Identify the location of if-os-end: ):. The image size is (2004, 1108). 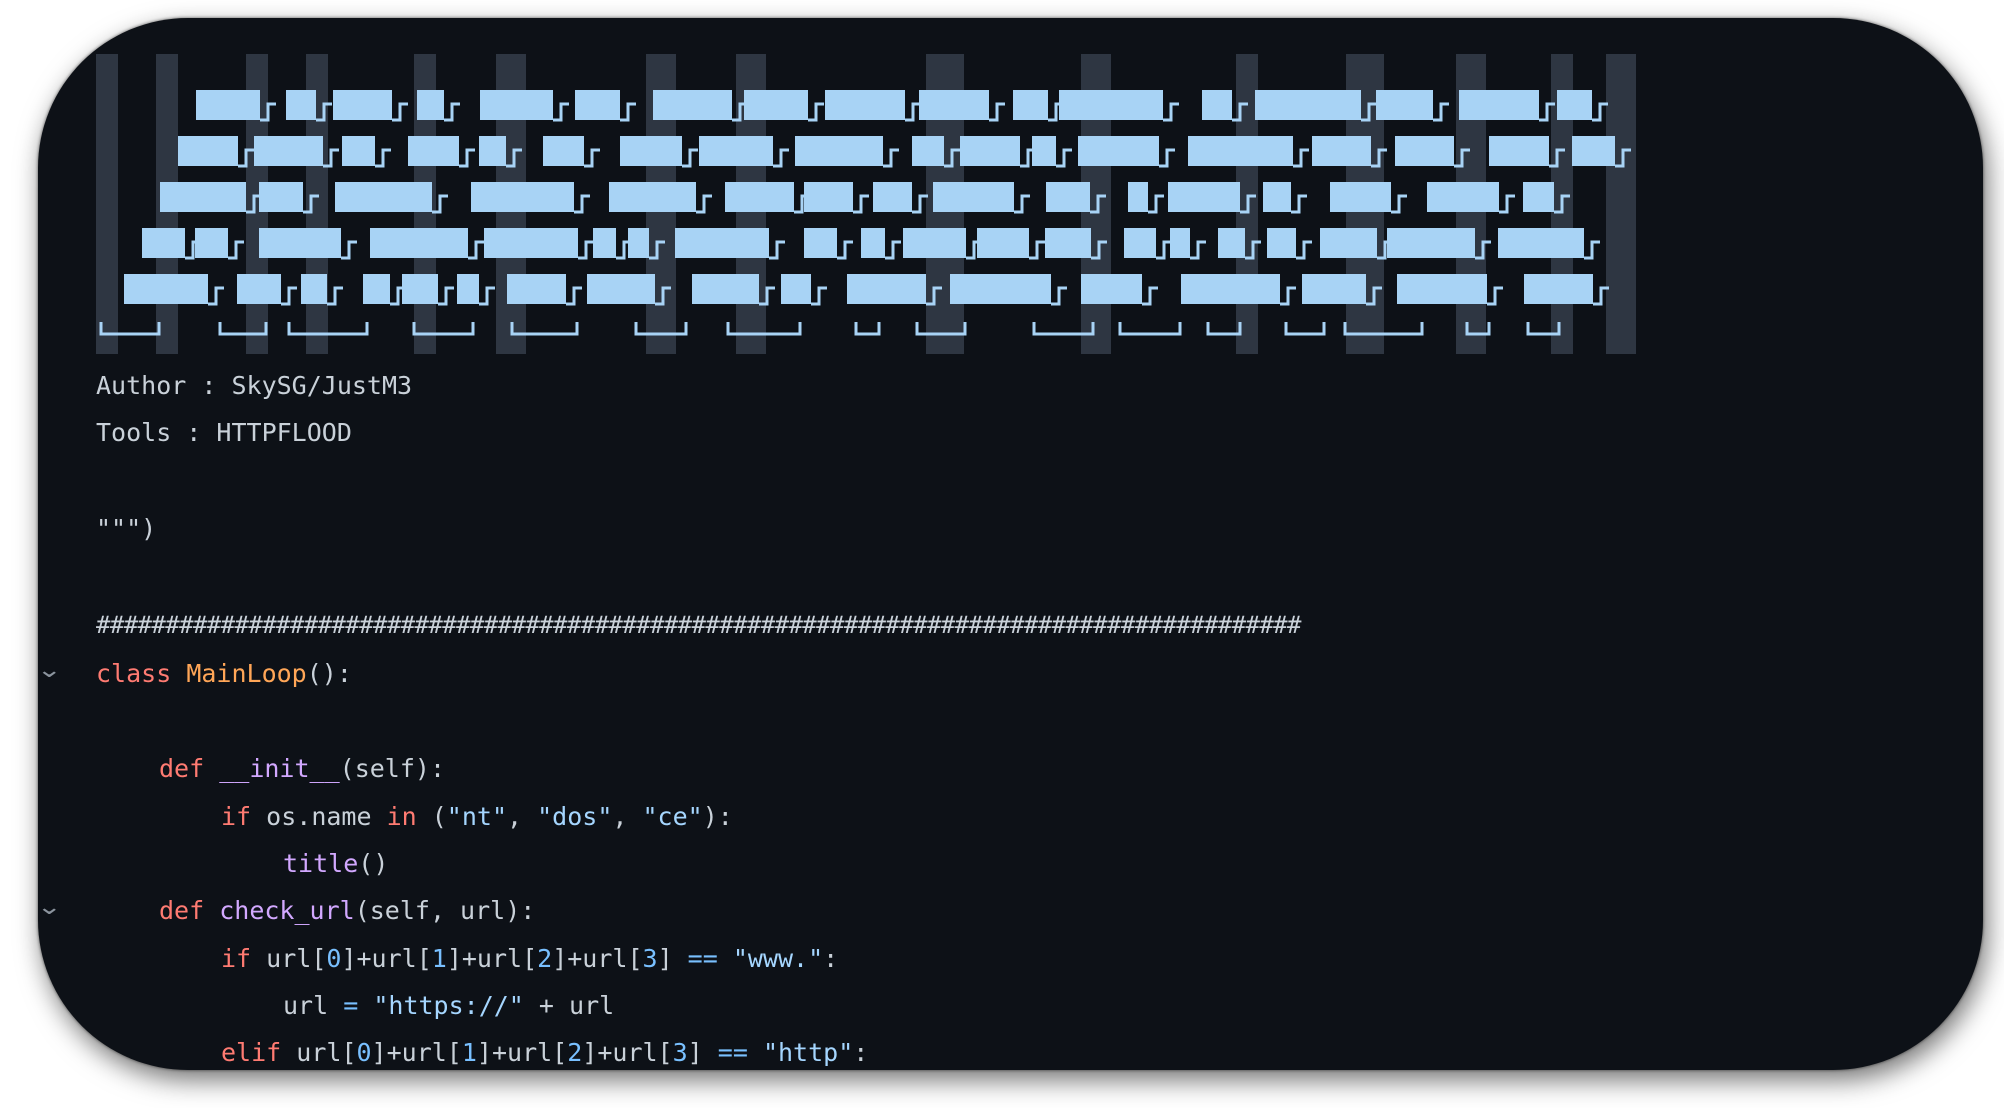
(717, 816).